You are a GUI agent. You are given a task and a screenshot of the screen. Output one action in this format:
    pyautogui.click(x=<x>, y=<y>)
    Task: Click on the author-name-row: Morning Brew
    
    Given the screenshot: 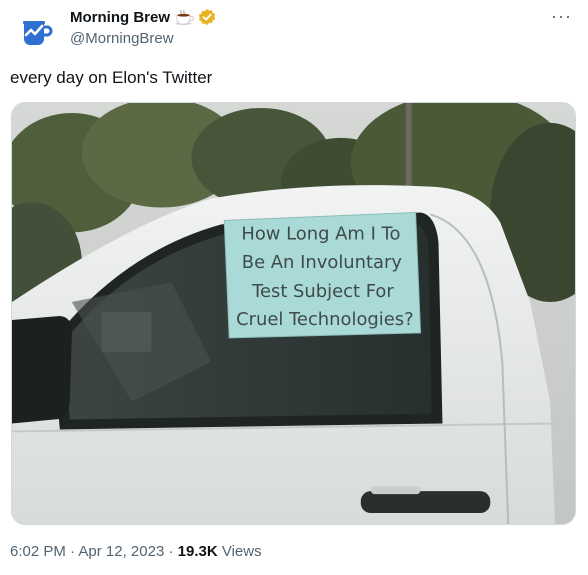 What is the action you would take?
    pyautogui.click(x=143, y=17)
    